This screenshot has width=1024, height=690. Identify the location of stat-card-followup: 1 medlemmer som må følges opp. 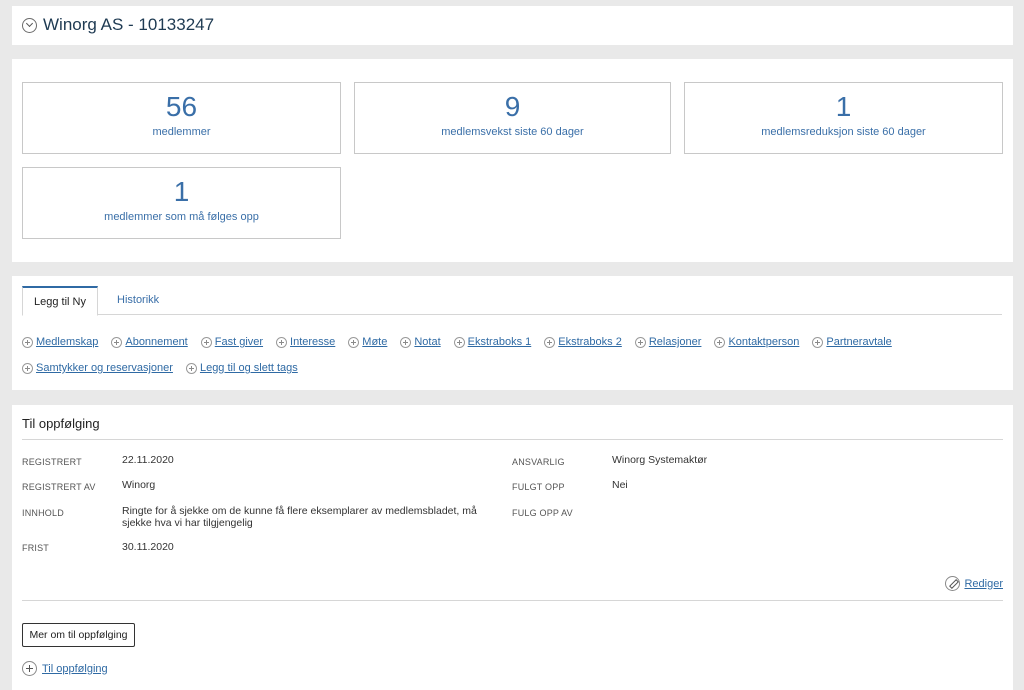
(181, 203).